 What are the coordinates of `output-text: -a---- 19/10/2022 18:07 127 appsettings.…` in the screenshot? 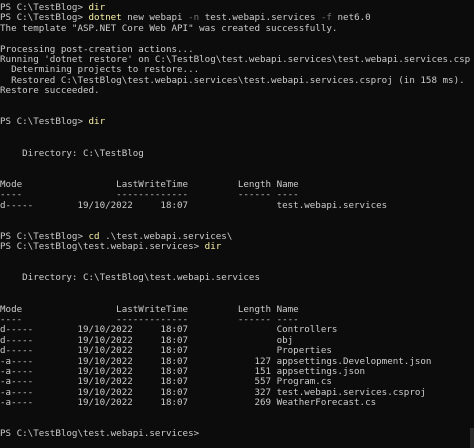 It's located at (216, 361).